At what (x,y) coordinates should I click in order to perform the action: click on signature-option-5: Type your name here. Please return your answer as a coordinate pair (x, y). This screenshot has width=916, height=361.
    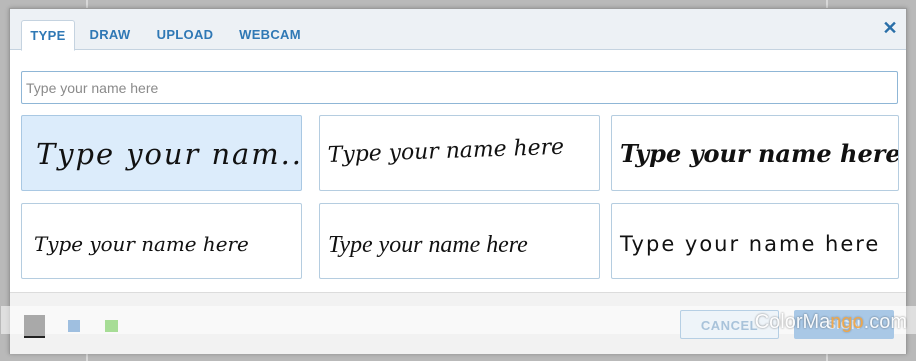
    Looking at the image, I should click on (459, 241).